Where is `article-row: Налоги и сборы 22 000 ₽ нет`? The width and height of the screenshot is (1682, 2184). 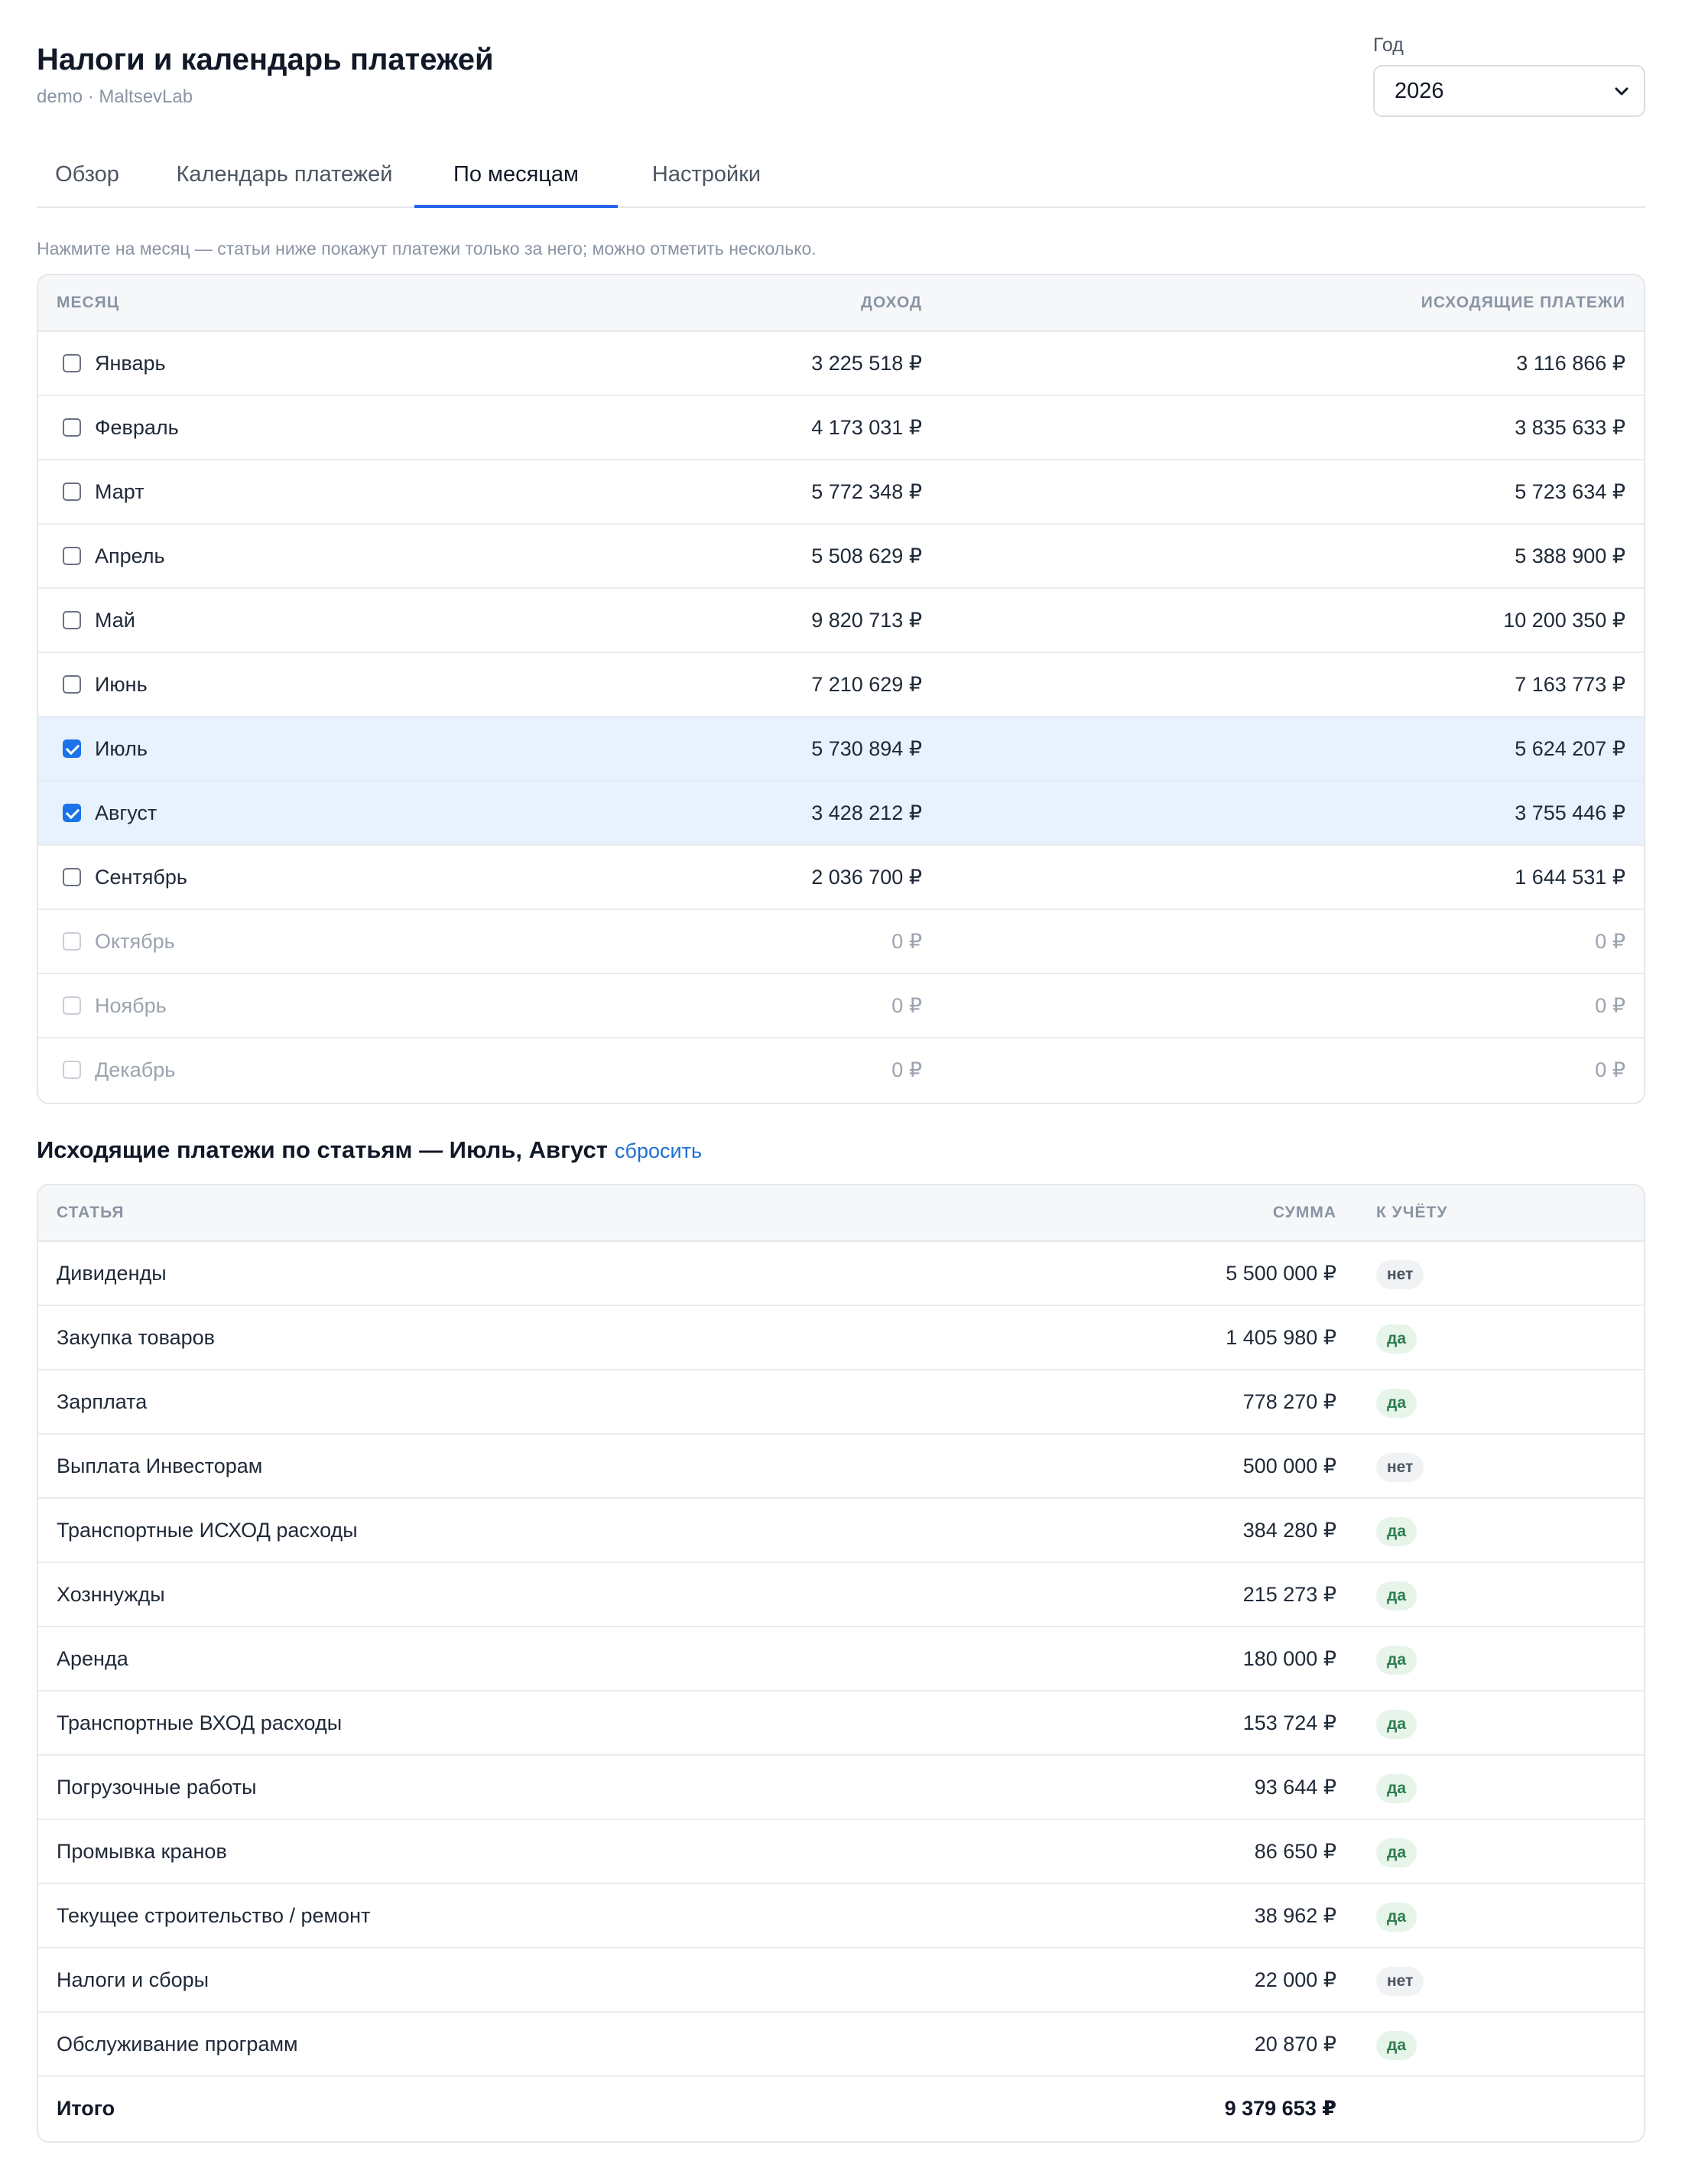 article-row: Налоги и сборы 22 000 ₽ нет is located at coordinates (841, 1980).